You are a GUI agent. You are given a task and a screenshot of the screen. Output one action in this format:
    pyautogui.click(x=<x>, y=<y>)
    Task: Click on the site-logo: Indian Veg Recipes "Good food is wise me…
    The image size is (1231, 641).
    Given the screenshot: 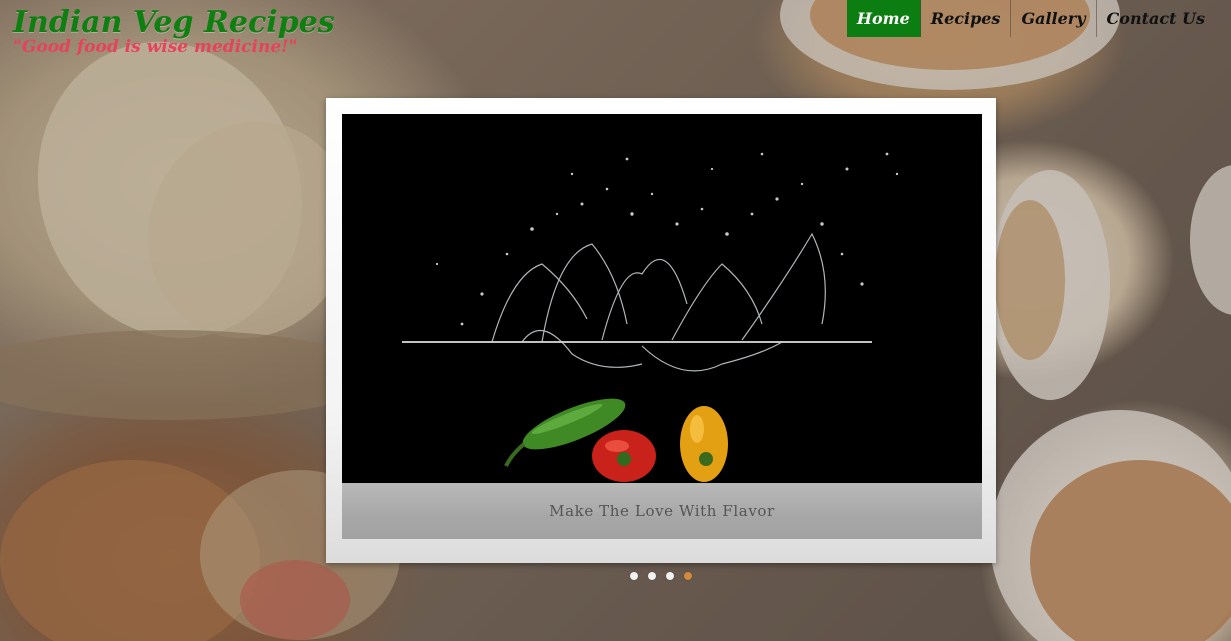 What is the action you would take?
    pyautogui.click(x=174, y=31)
    